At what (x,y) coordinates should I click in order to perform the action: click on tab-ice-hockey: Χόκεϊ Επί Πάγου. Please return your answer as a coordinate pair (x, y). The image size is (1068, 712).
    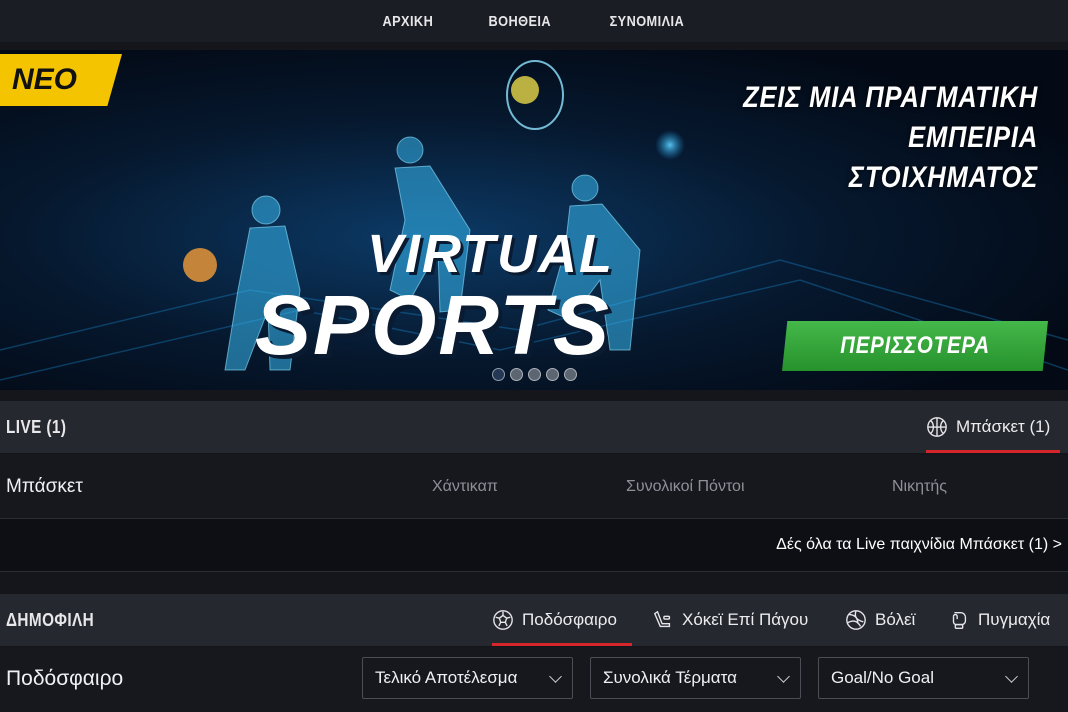
    Looking at the image, I should click on (730, 620).